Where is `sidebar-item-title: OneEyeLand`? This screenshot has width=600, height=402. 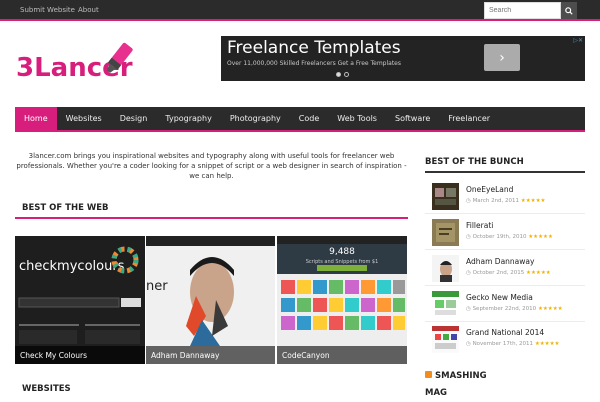 sidebar-item-title: OneEyeLand is located at coordinates (490, 189).